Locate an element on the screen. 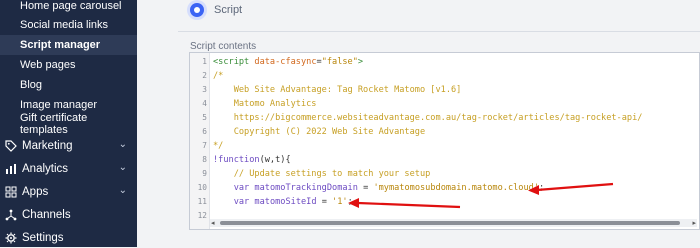 This screenshot has height=248, width=700. code-line: 6 Copyright (C) 2022 Web Site Advantage is located at coordinates (444, 132).